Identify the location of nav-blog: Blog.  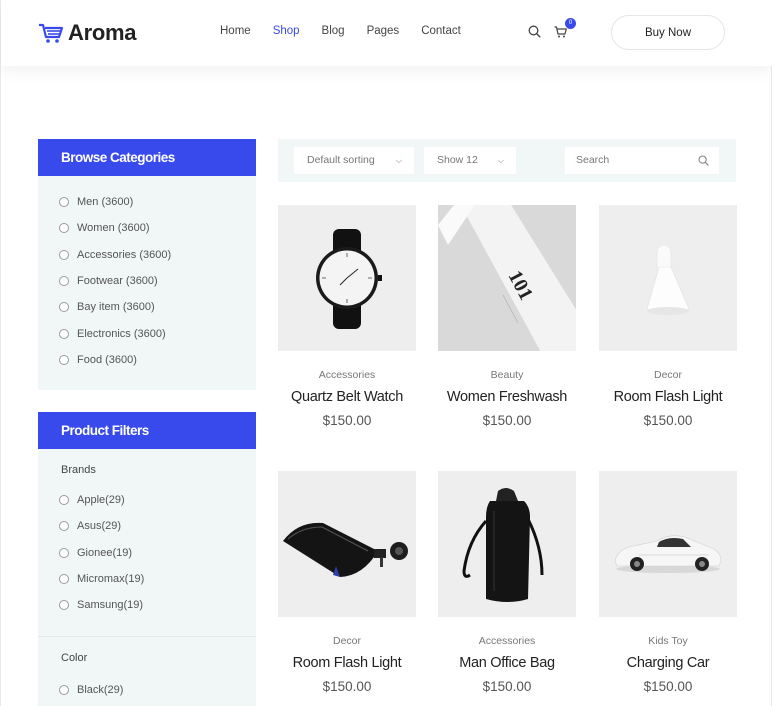
(333, 31).